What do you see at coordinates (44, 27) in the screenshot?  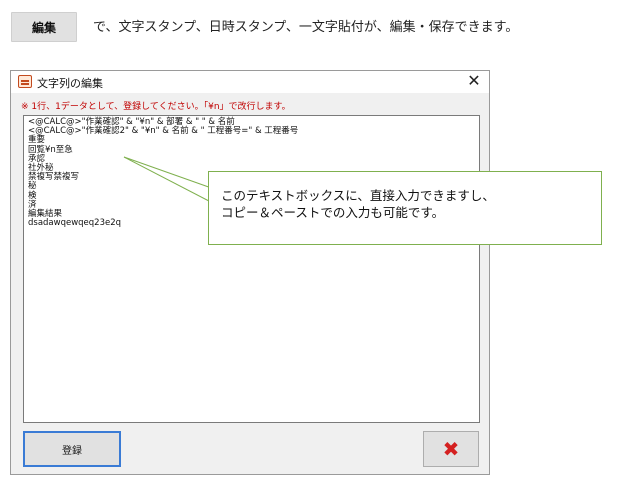 I see `edit-button-image: 編集` at bounding box center [44, 27].